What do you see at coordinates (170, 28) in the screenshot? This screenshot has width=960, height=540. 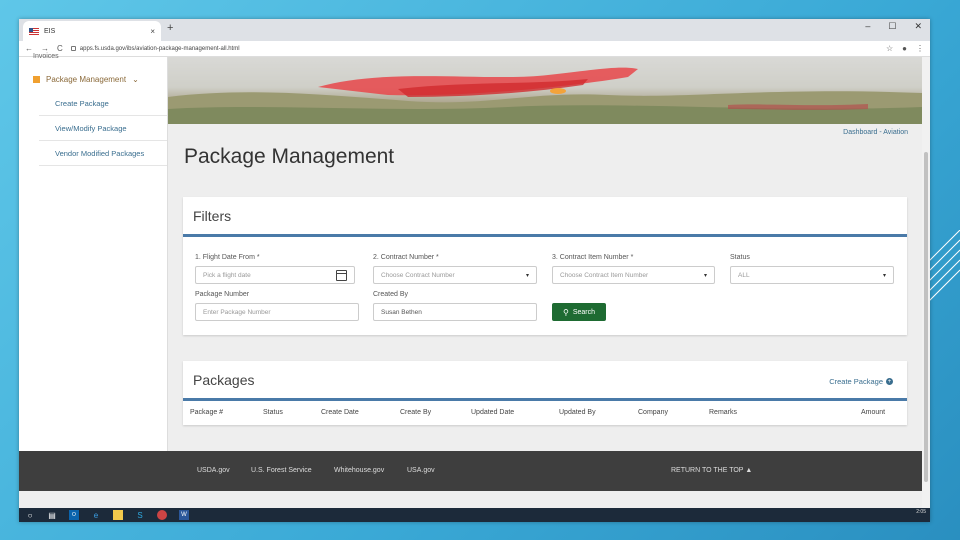 I see `new-tab-icon: +` at bounding box center [170, 28].